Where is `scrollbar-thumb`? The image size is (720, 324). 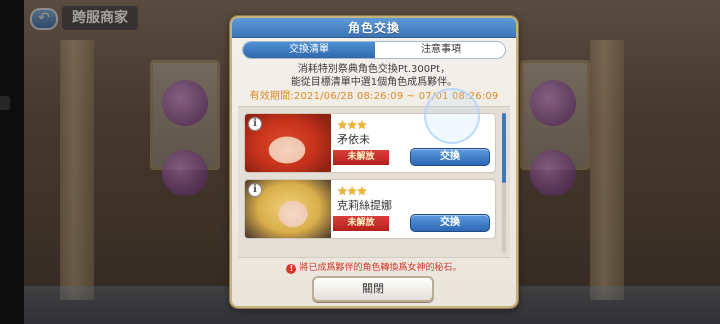 scrollbar-thumb is located at coordinates (504, 148).